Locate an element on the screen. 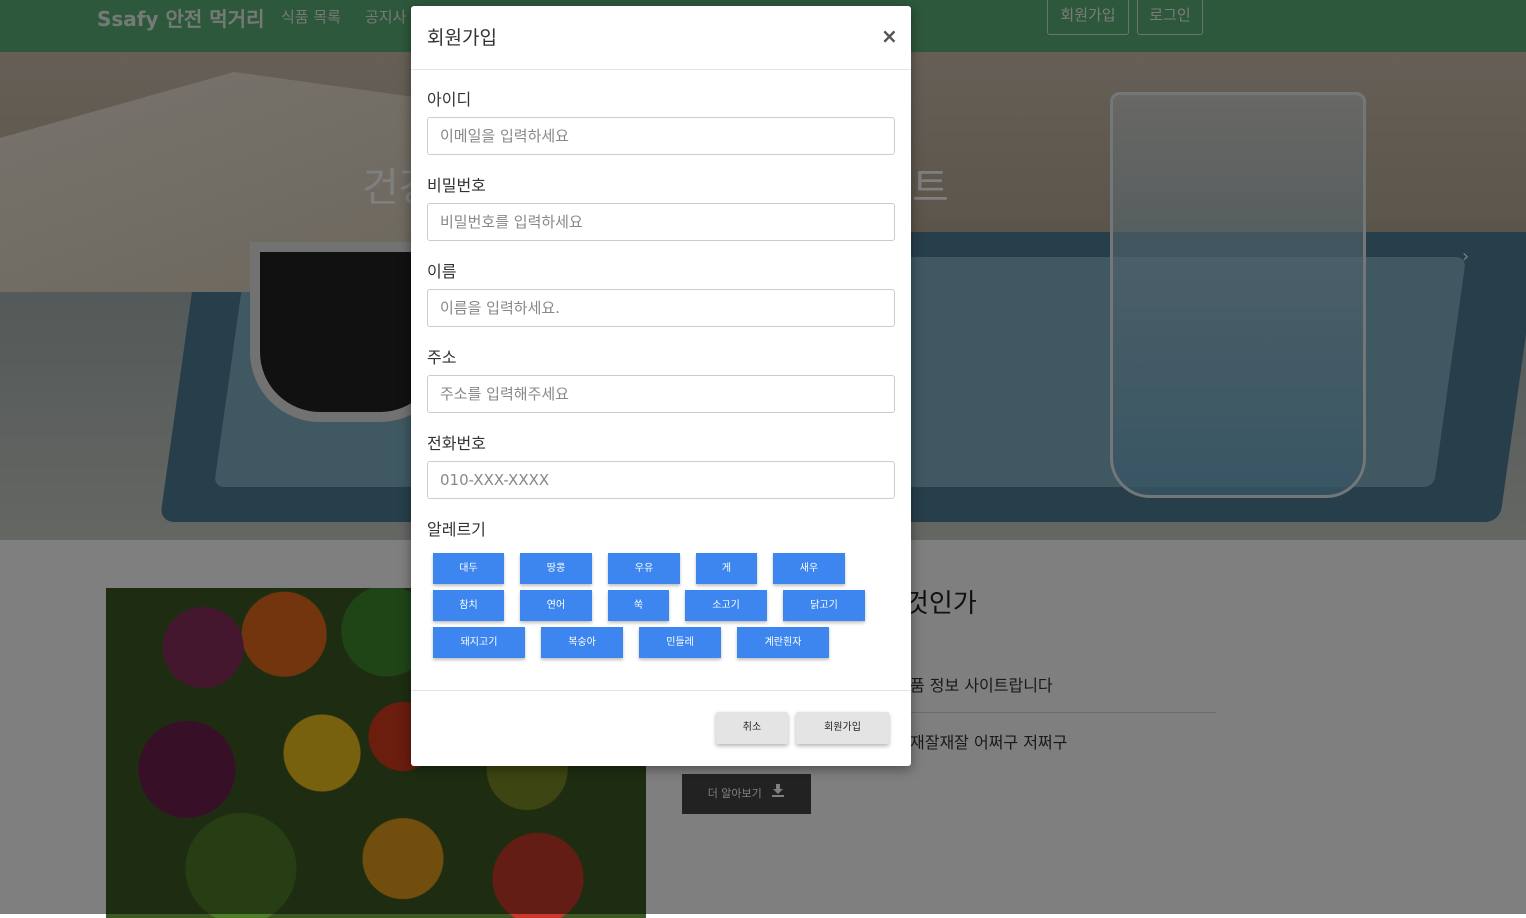 The width and height of the screenshot is (1526, 918). allergy-button-salmon: 연어 is located at coordinates (556, 605).